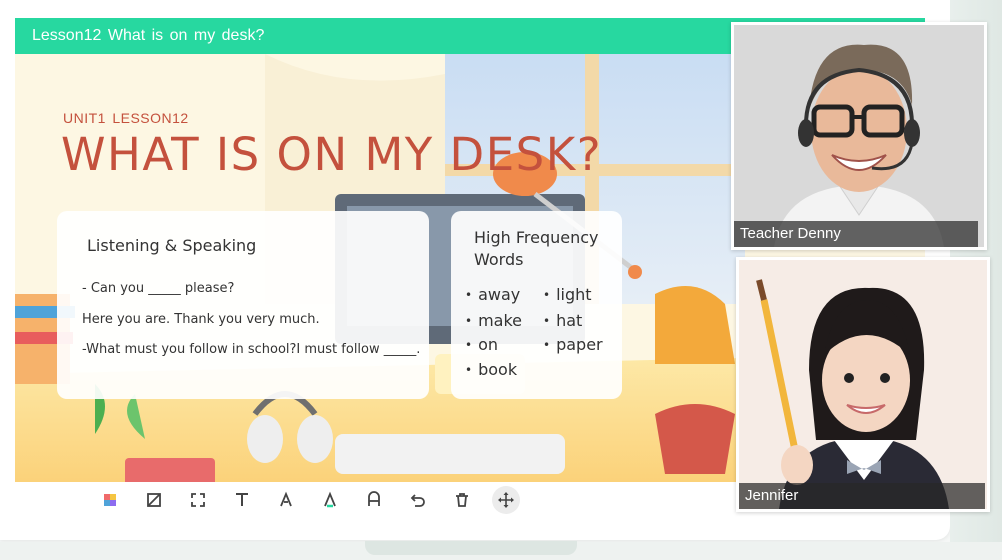 The height and width of the screenshot is (560, 1002). I want to click on words-heading: High Frequency Words, so click(544, 249).